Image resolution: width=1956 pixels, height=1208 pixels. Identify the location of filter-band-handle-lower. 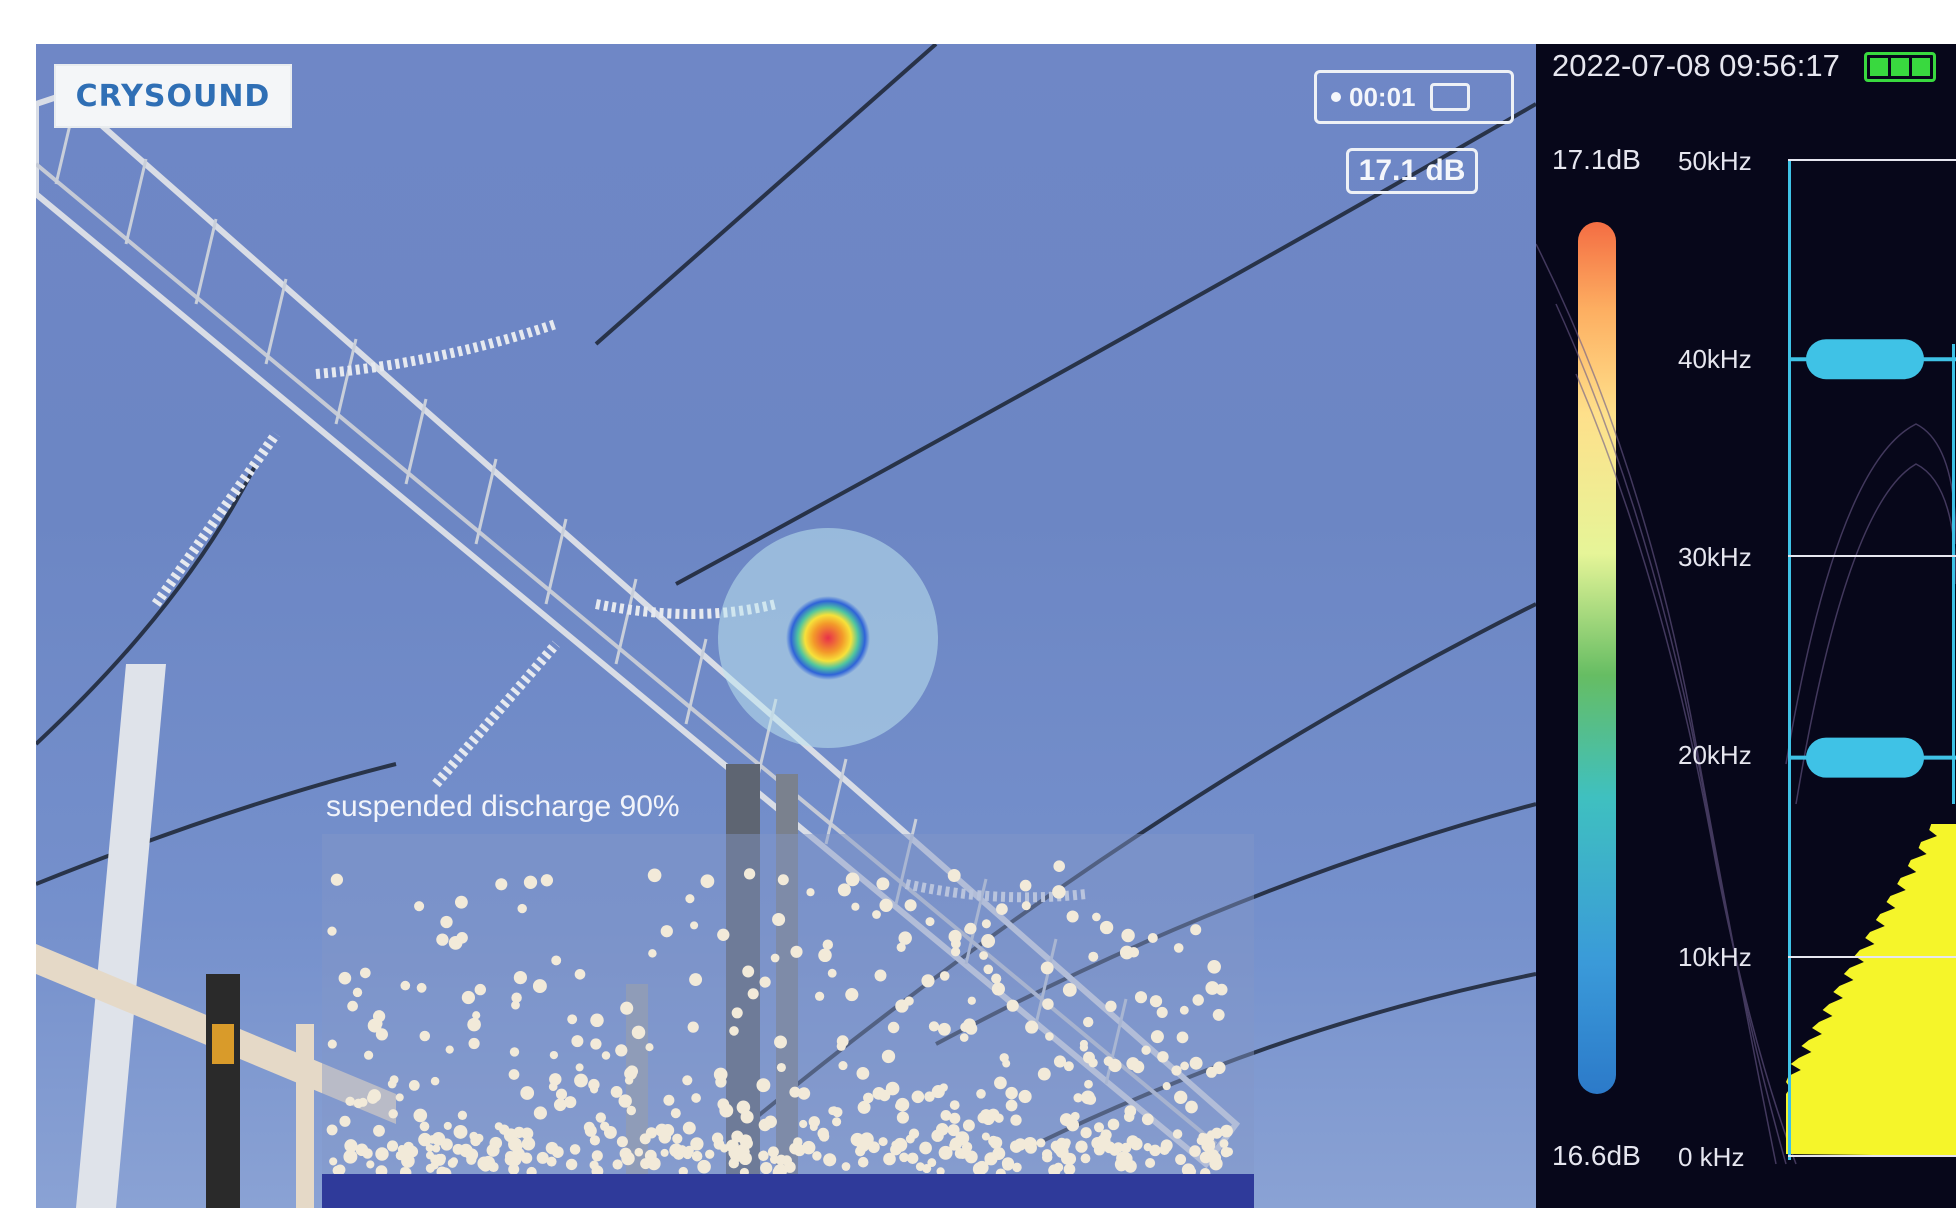
(1865, 757).